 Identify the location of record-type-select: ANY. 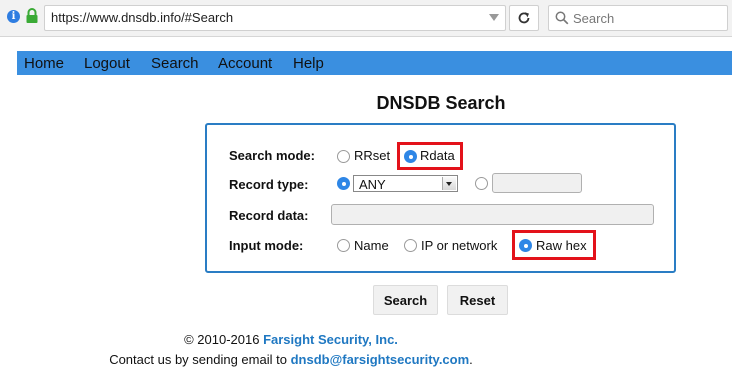
(405, 183).